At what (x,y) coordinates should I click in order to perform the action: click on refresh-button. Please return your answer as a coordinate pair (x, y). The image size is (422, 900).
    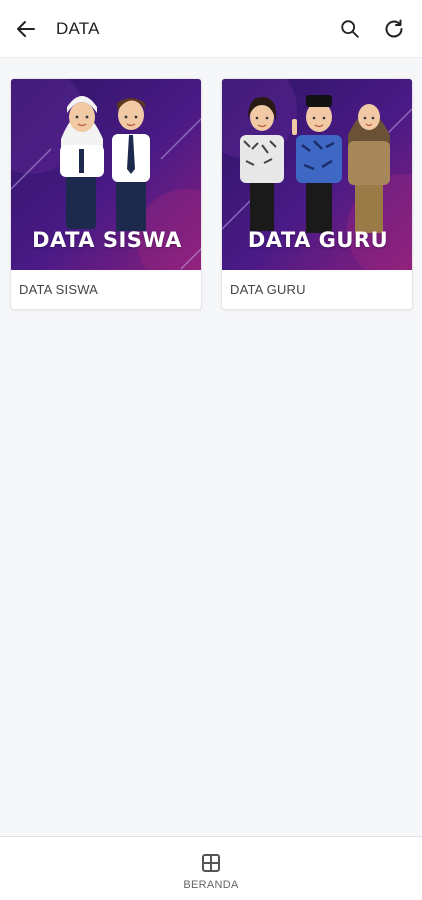
    Looking at the image, I should click on (394, 29).